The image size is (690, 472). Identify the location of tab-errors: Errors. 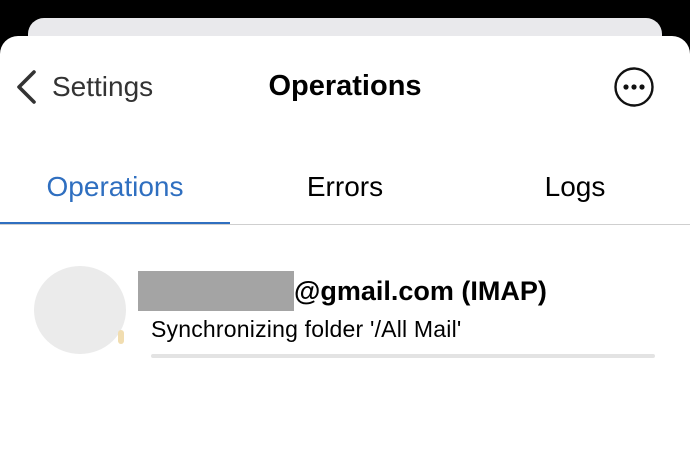
(345, 187).